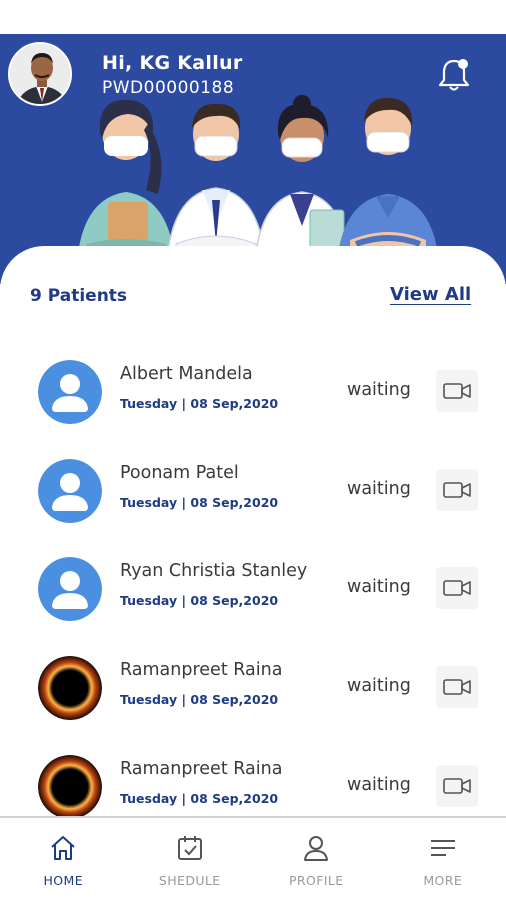  Describe the element at coordinates (40, 74) in the screenshot. I see `user-avatar` at that location.